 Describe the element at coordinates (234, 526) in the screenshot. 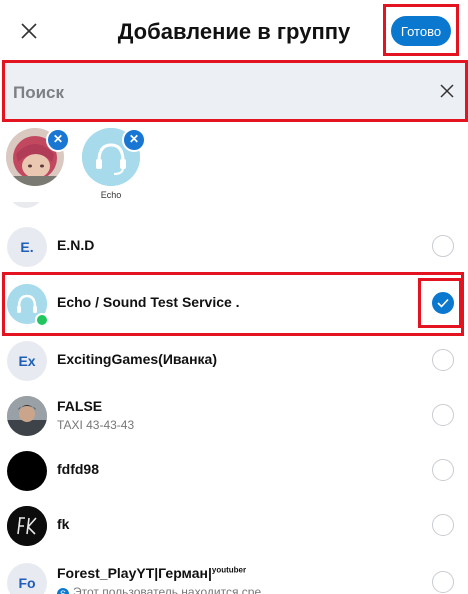

I see `list-item: fk` at that location.